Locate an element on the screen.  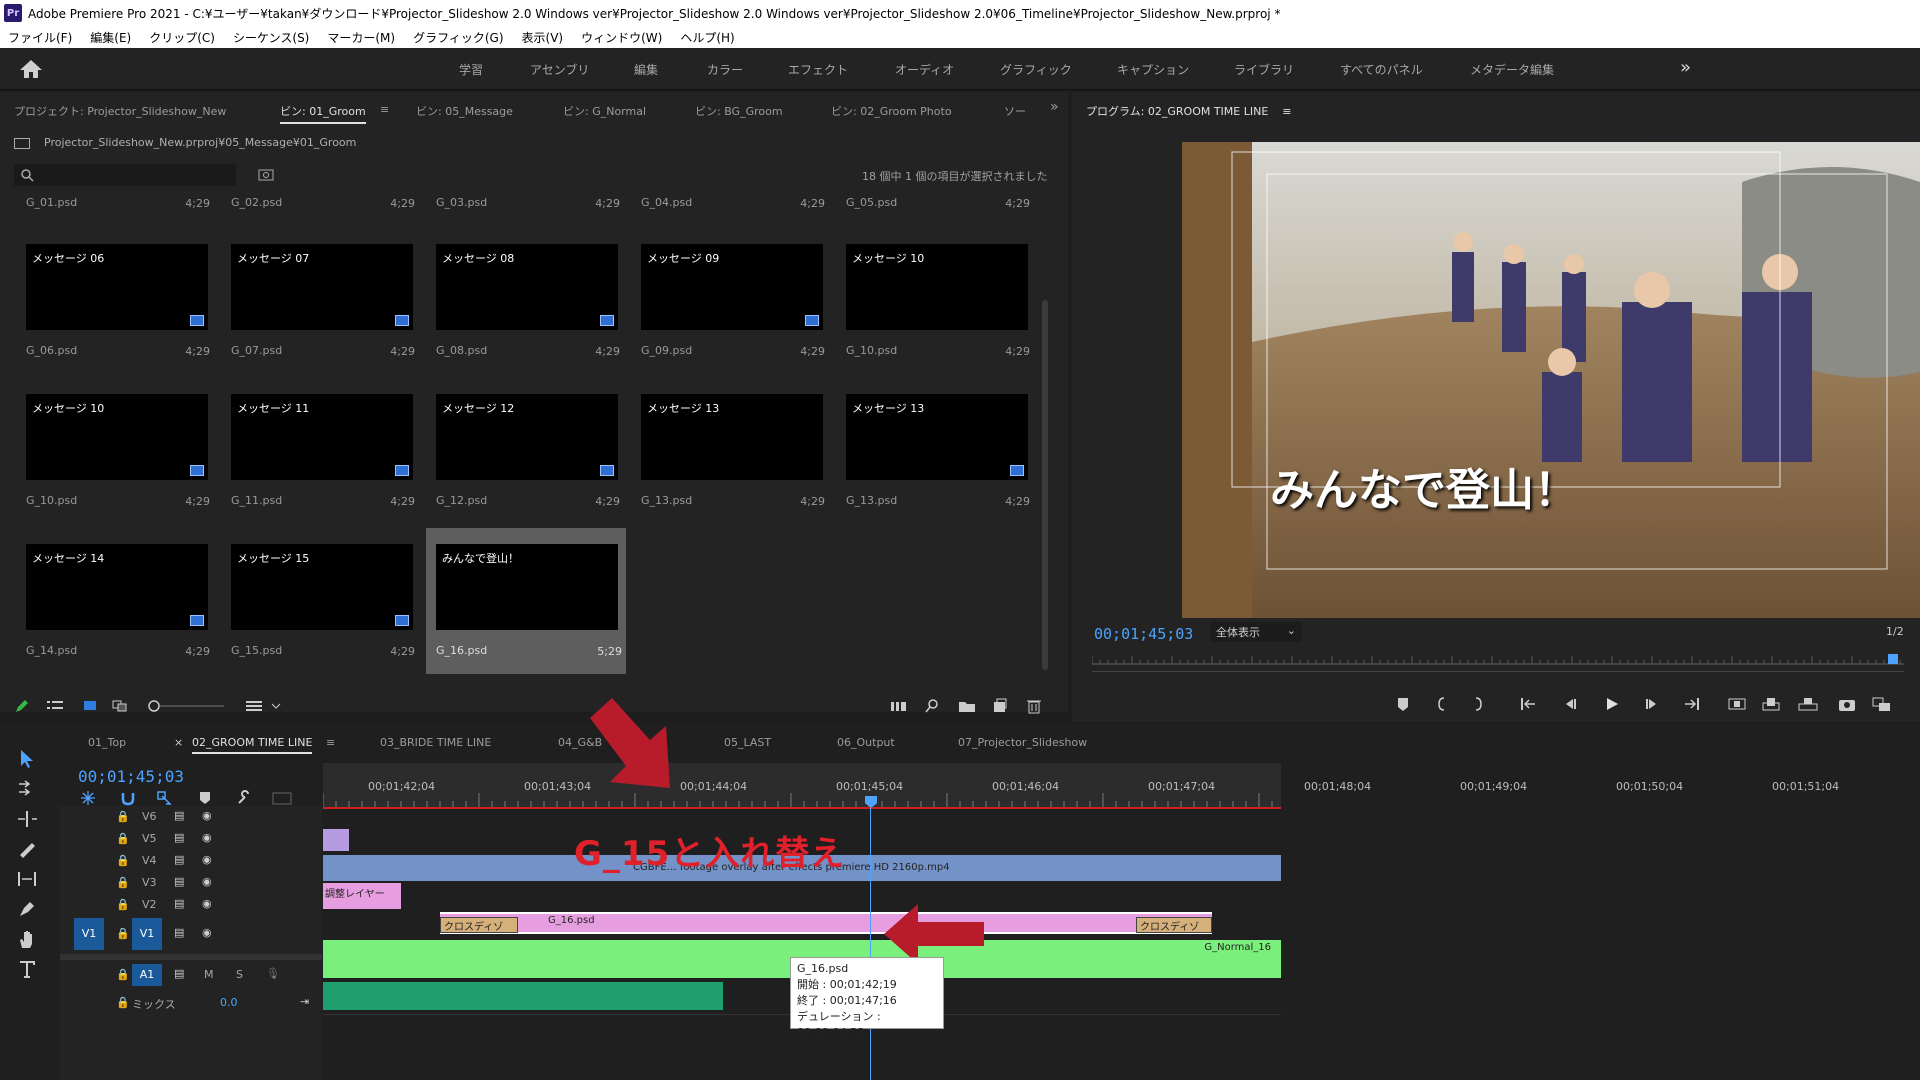
wrench-icon is located at coordinates (244, 798).